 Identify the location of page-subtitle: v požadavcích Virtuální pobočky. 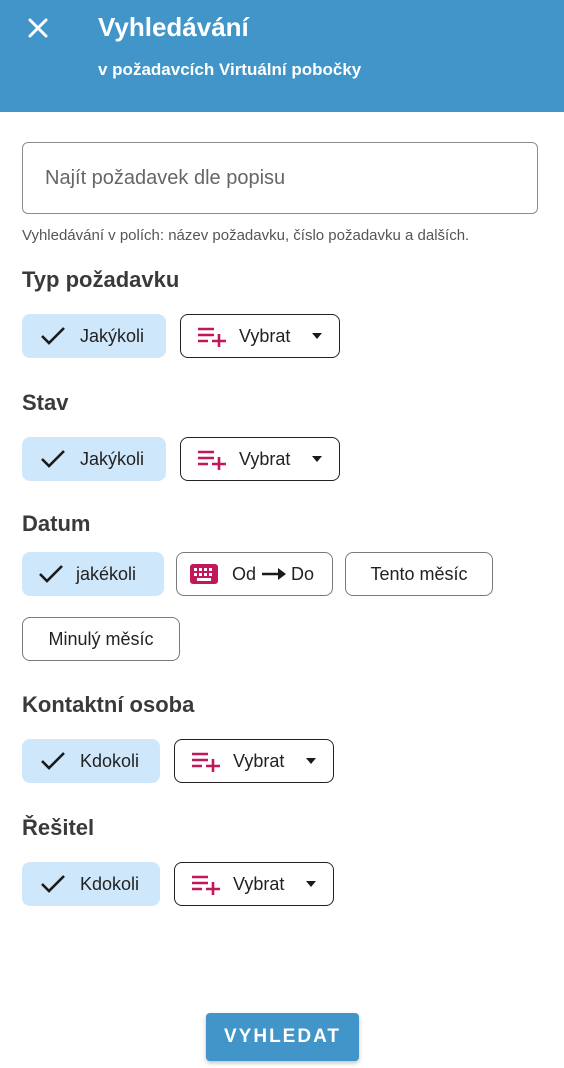
(230, 69).